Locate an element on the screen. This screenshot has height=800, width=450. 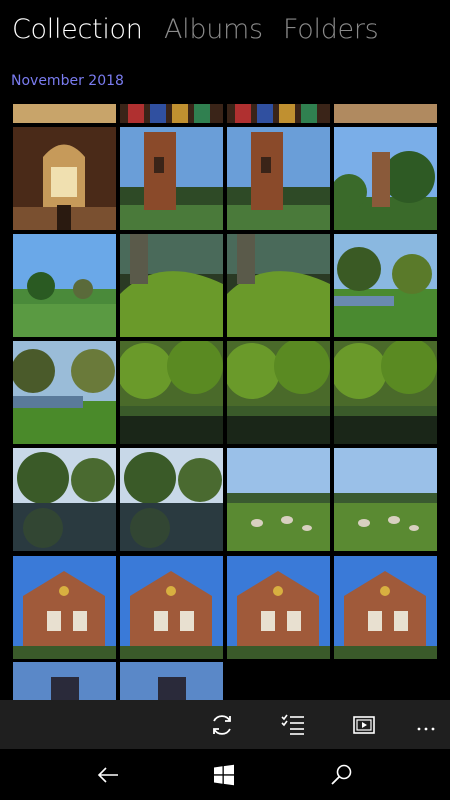
more-icon is located at coordinates (426, 729).